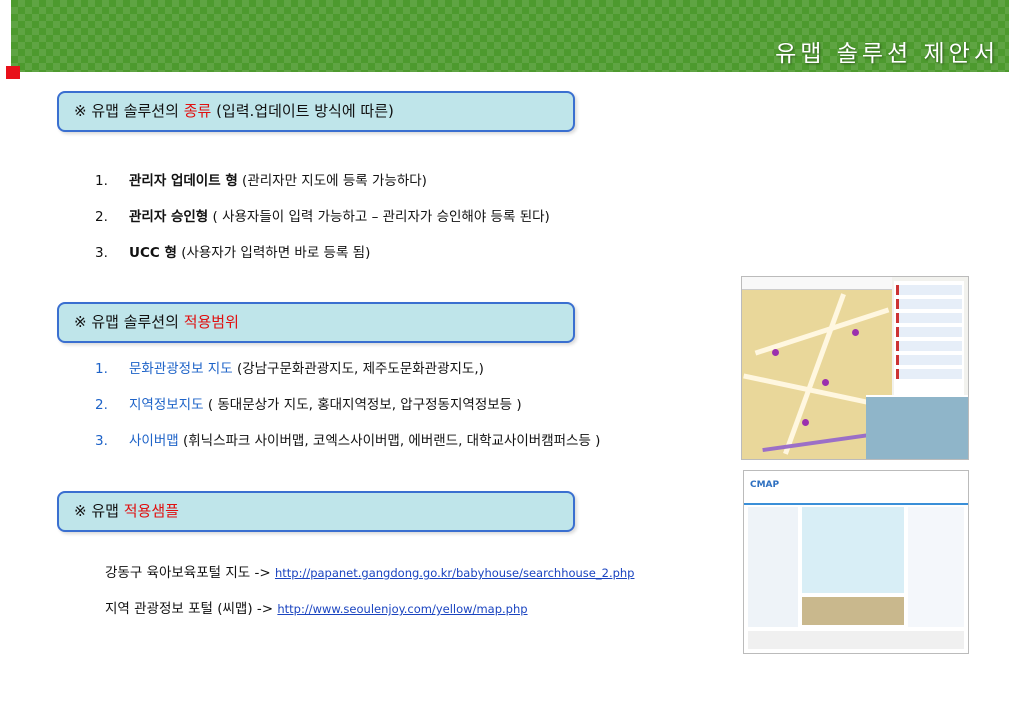 This screenshot has width=1023, height=708. Describe the element at coordinates (855, 368) in the screenshot. I see `map-screenshot-thumbnail` at that location.